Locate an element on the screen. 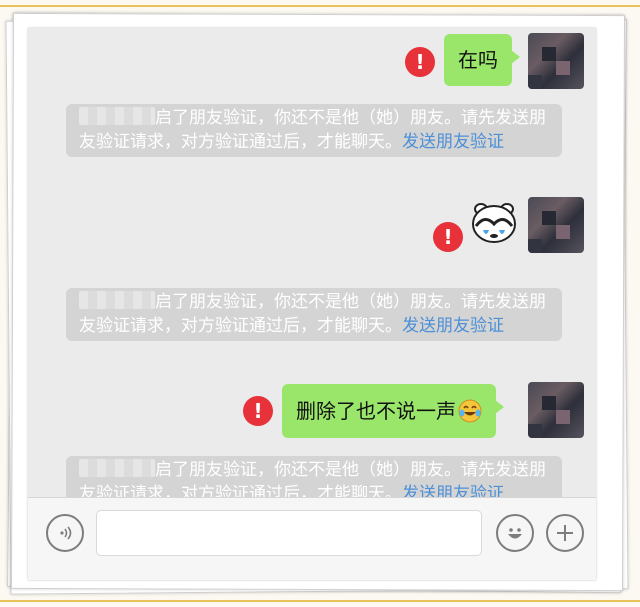 This screenshot has height=607, width=640. input-toolbar is located at coordinates (312, 538).